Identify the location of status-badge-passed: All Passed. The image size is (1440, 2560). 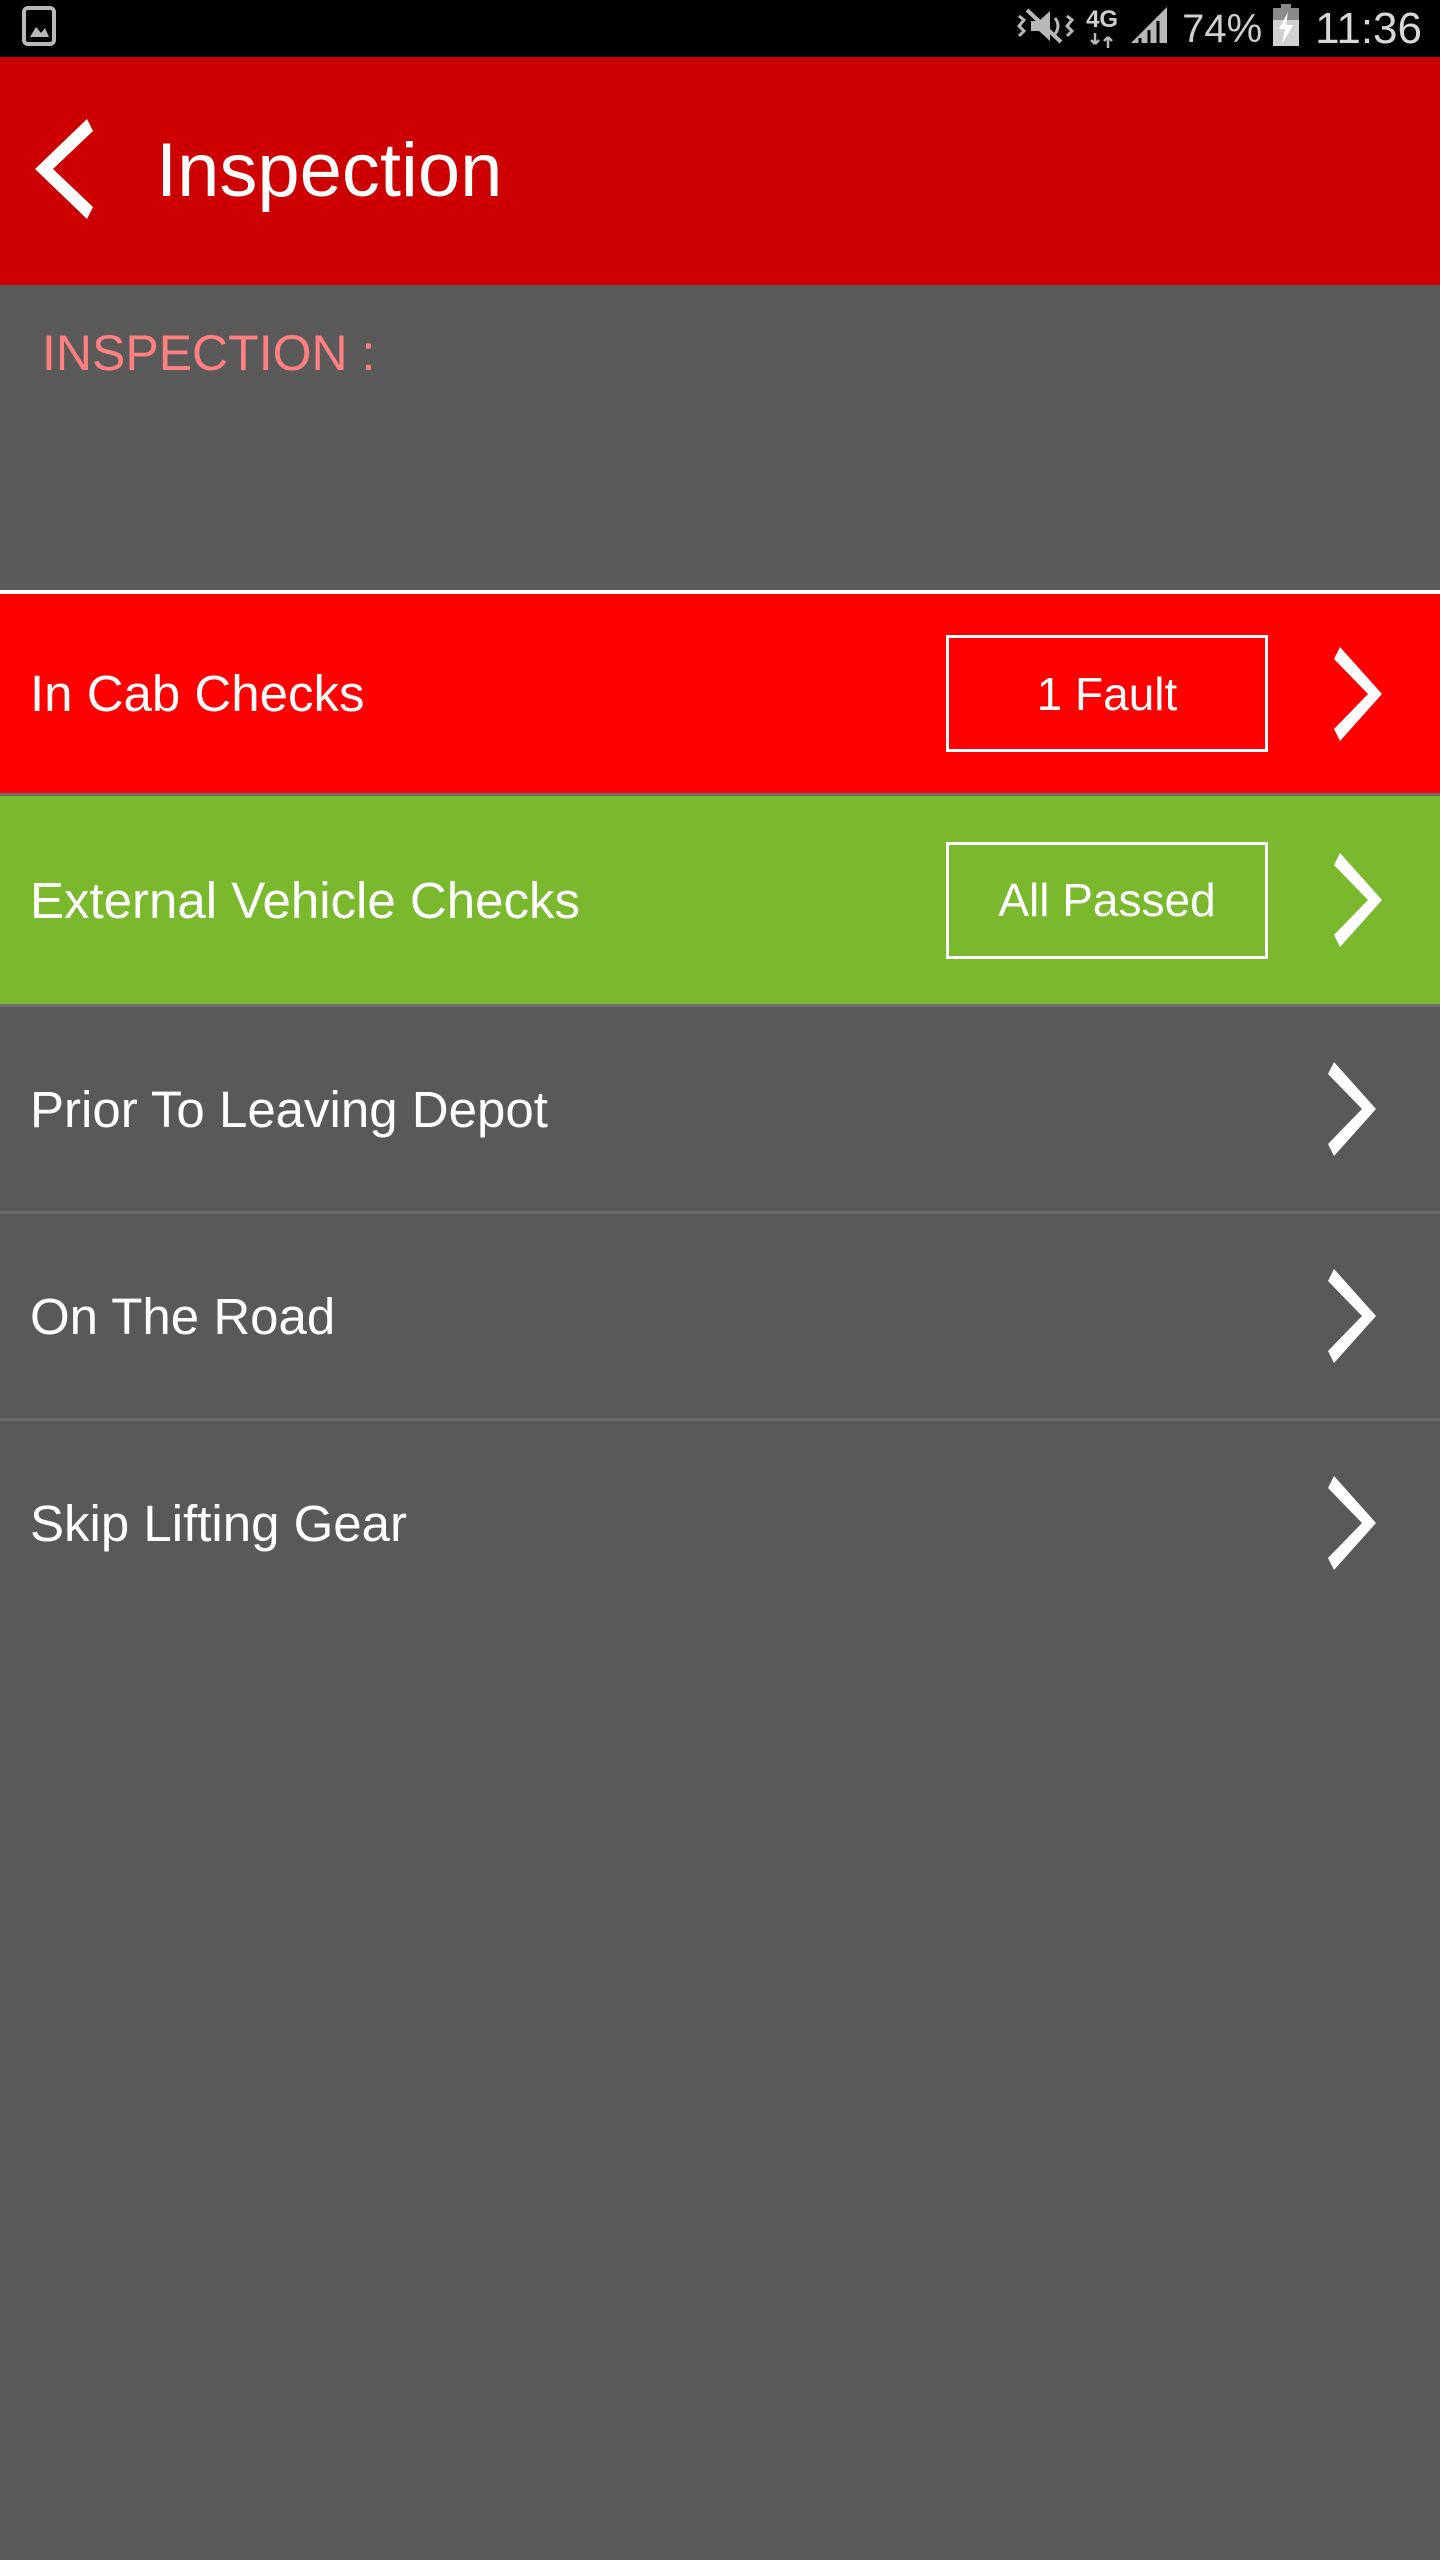
(1107, 900).